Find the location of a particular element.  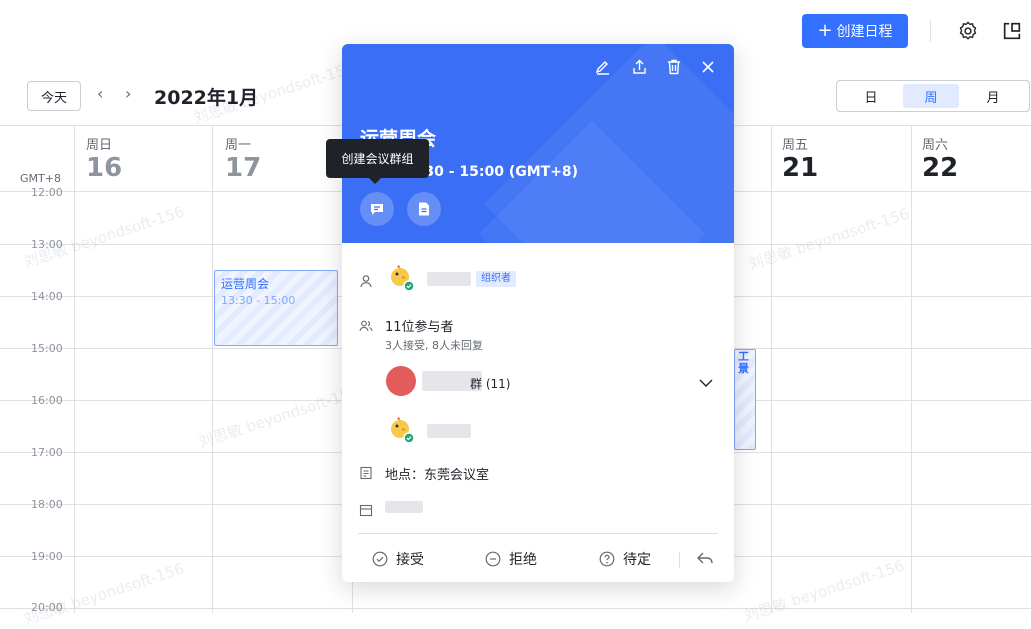

next-week-button: › is located at coordinates (132, 96).